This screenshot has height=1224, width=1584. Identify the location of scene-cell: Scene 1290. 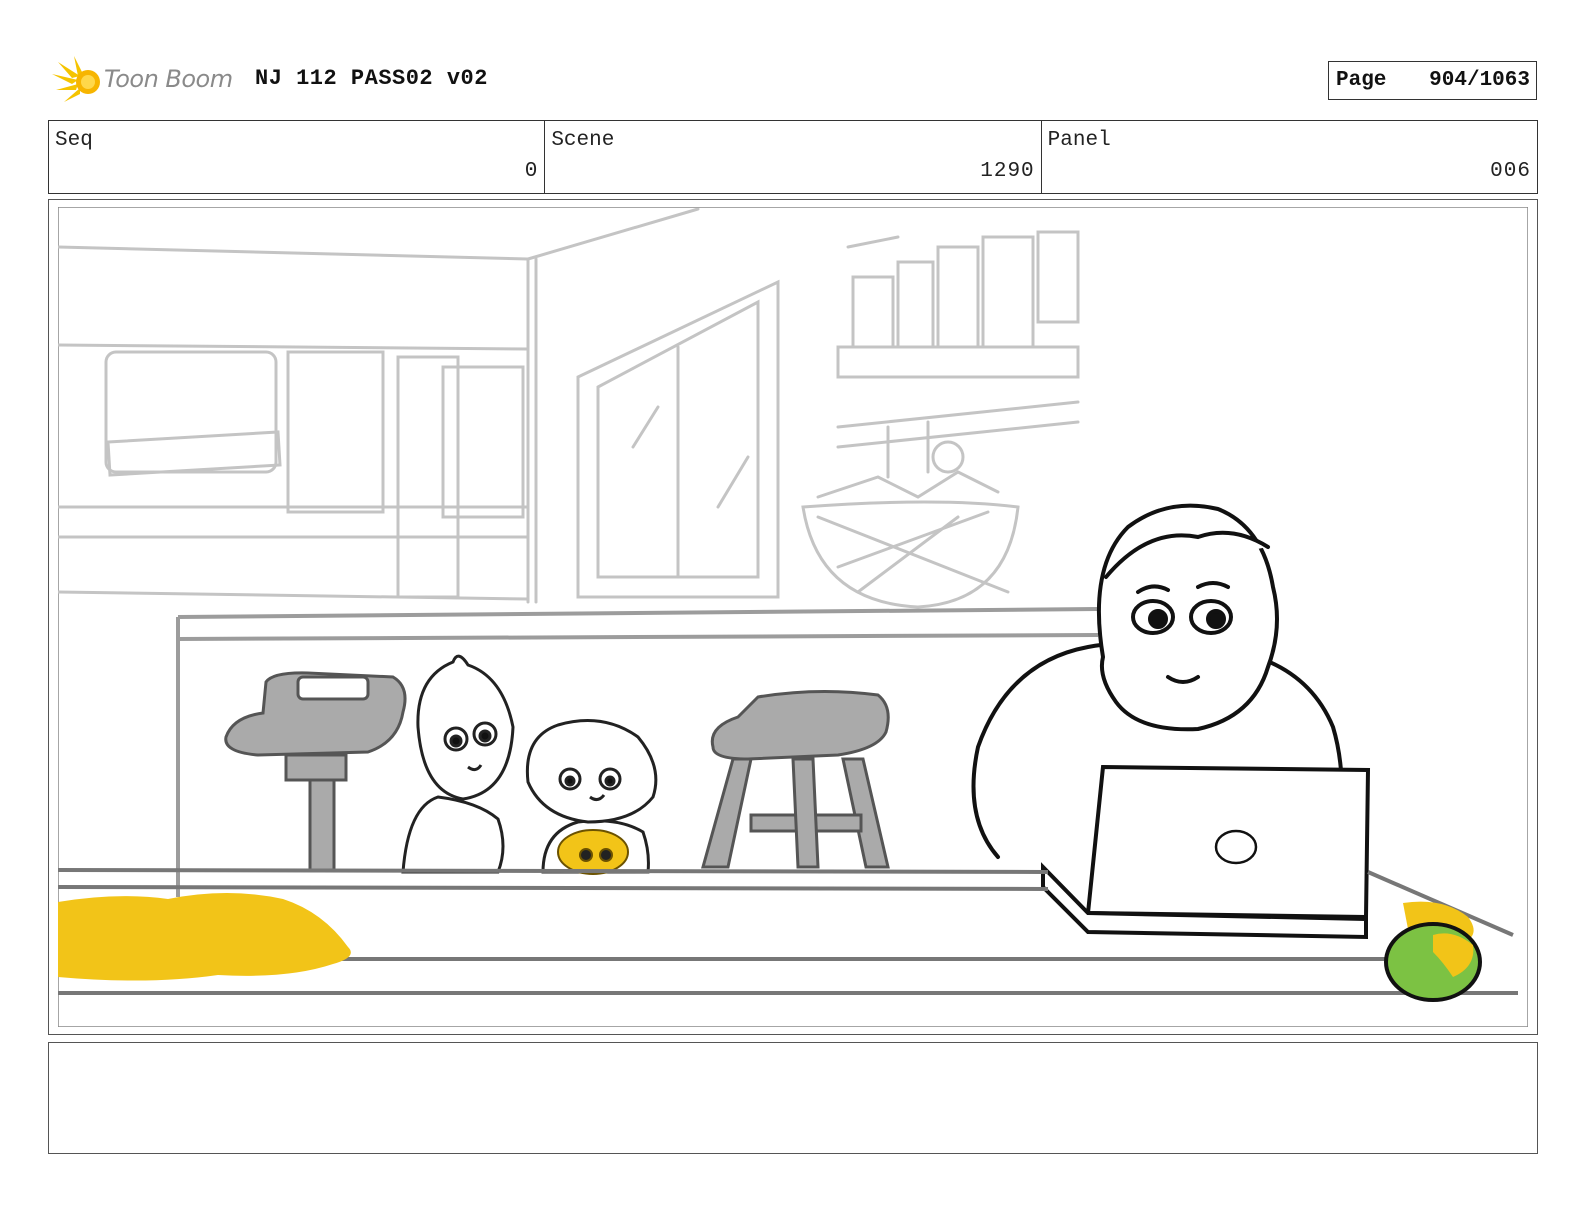
(793, 157).